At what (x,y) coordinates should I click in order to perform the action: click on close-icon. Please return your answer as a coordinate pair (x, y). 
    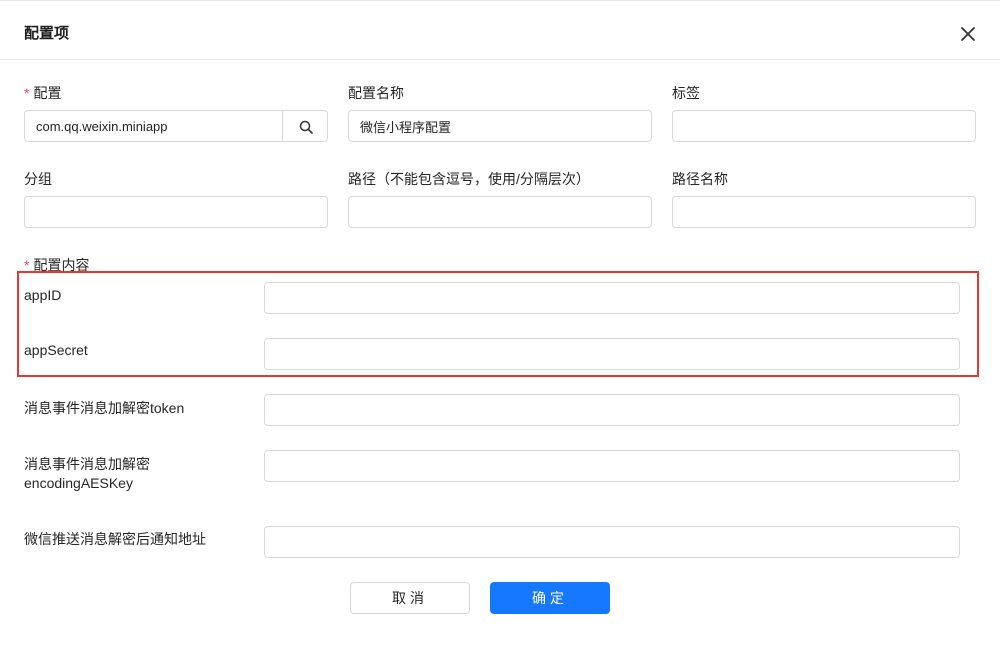
    Looking at the image, I should click on (968, 34).